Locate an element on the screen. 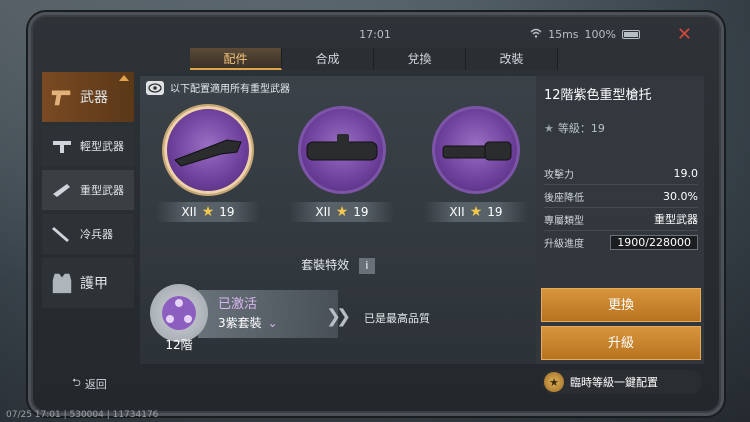 This screenshot has height=422, width=750. set-panel: 已激活 3紫套裝 ⌄ is located at coordinates (268, 314).